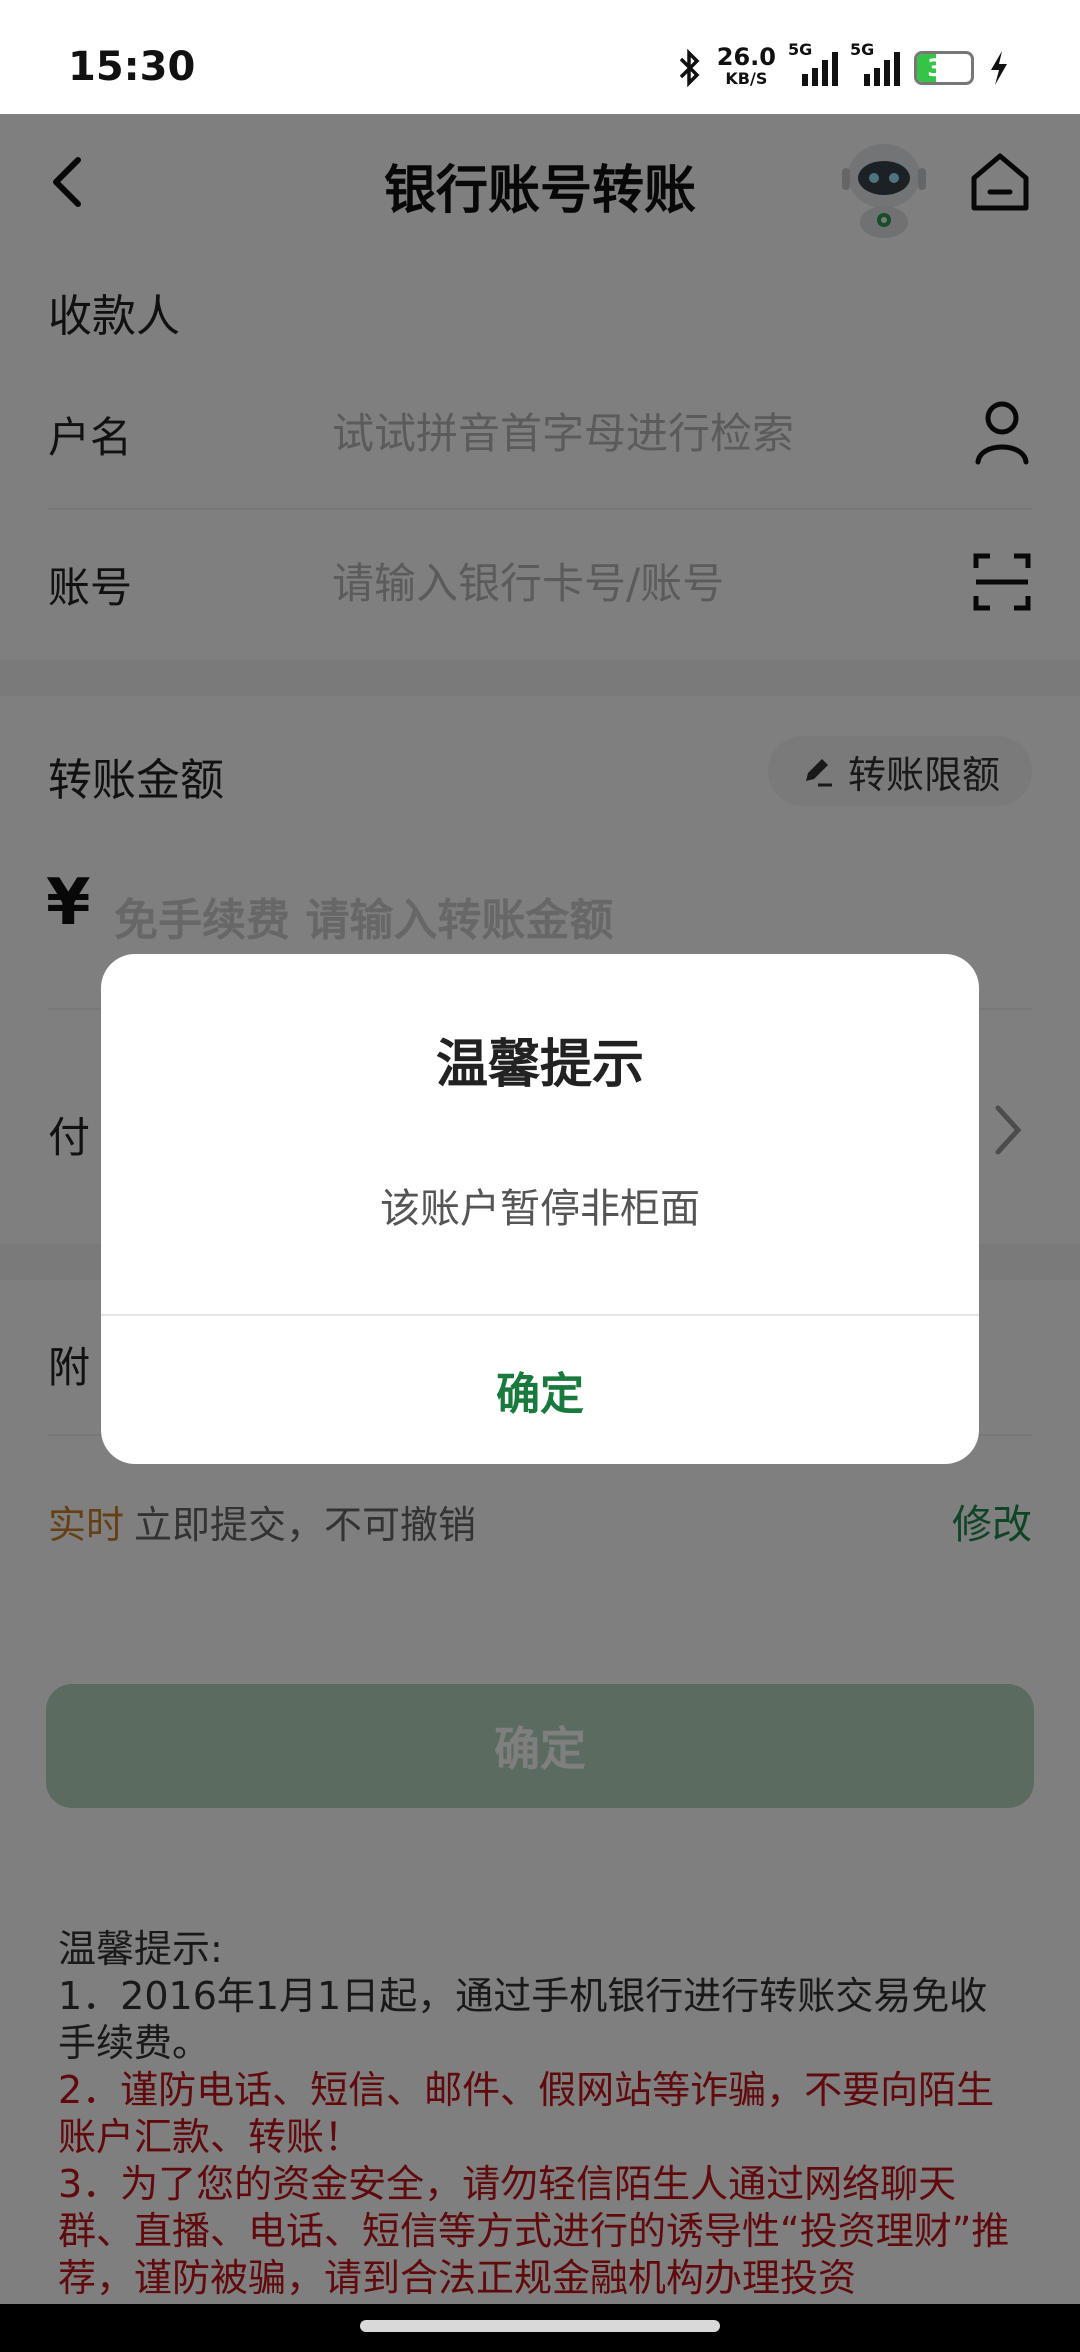  I want to click on dialog-ok-button: 确定, so click(540, 1390).